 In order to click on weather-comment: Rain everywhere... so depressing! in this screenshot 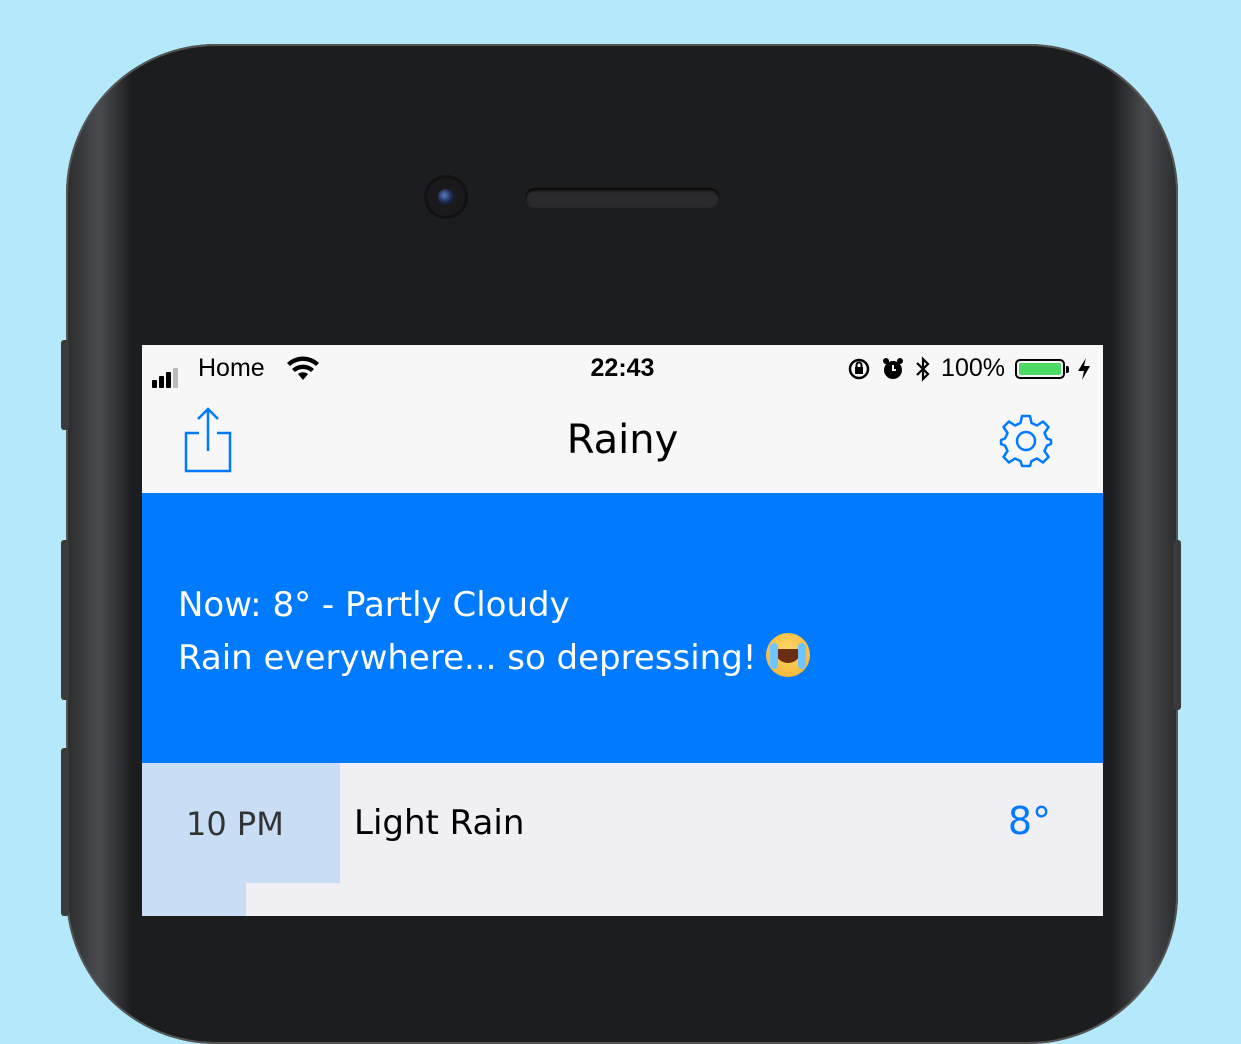, I will do `click(494, 655)`.